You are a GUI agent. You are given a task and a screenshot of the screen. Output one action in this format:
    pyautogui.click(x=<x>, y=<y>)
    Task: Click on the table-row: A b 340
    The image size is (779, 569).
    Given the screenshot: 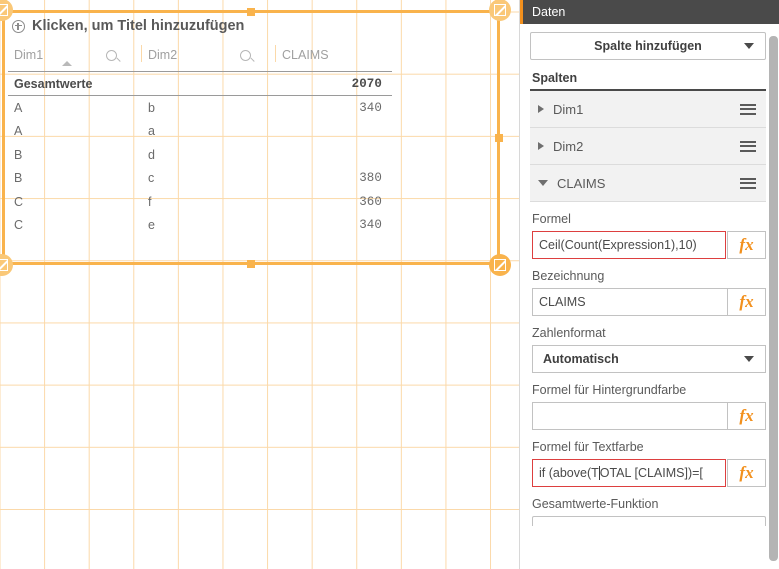 What is the action you would take?
    pyautogui.click(x=200, y=108)
    